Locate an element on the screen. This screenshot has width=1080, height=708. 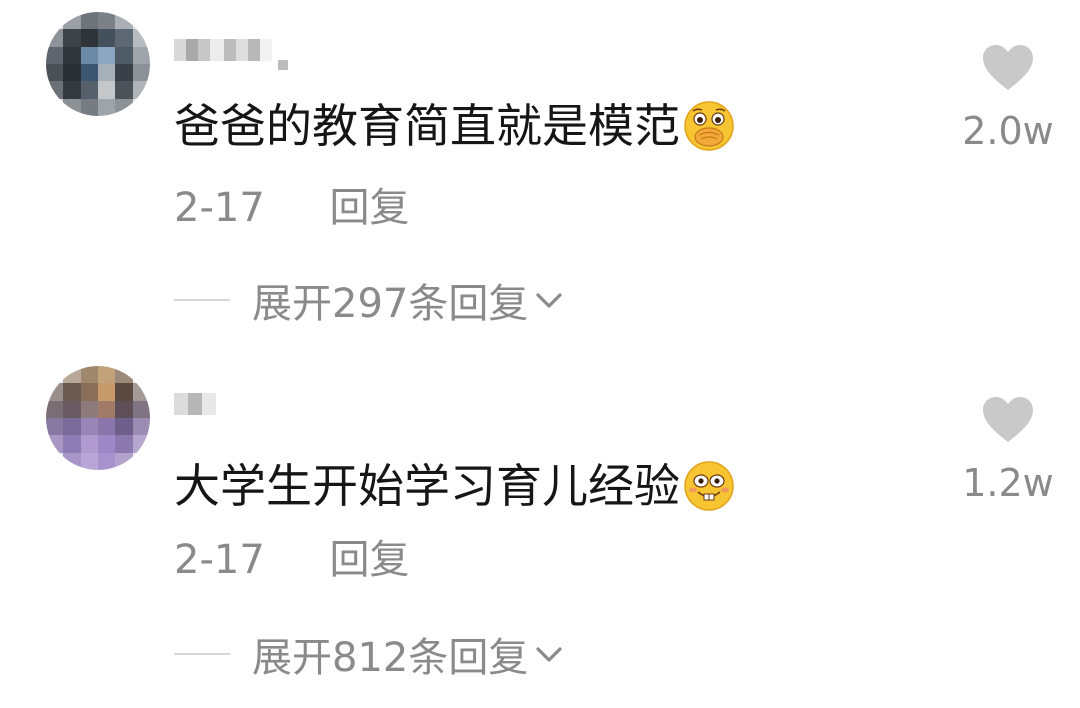
covering-mouth-emoji is located at coordinates (709, 126).